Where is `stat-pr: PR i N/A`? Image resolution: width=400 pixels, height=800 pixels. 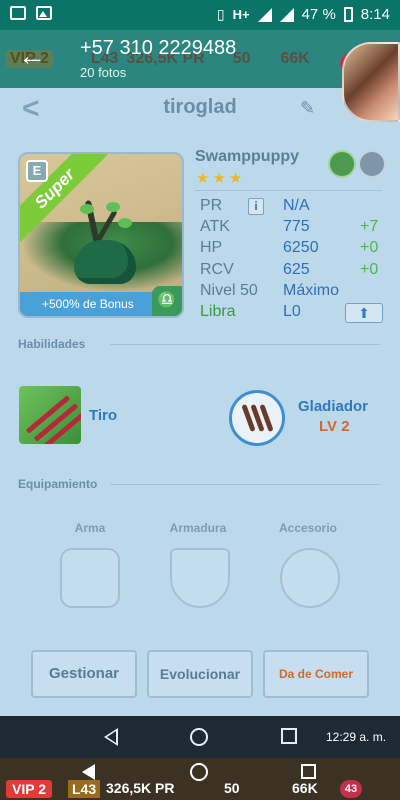 stat-pr: PR i N/A is located at coordinates (295, 208).